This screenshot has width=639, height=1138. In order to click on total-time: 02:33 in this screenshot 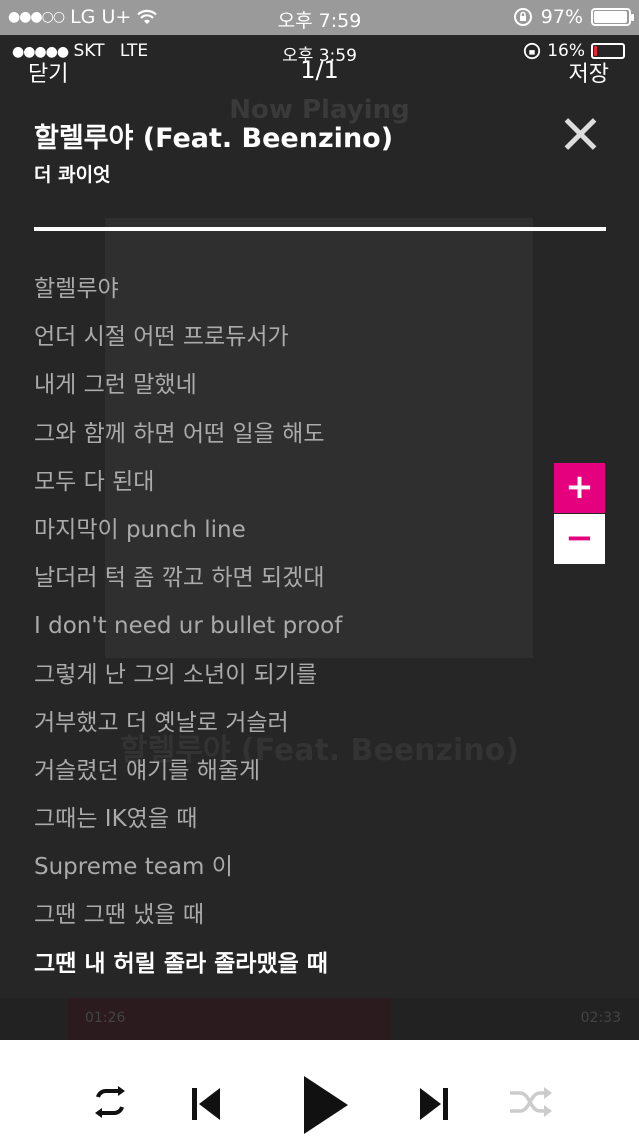, I will do `click(600, 1018)`.